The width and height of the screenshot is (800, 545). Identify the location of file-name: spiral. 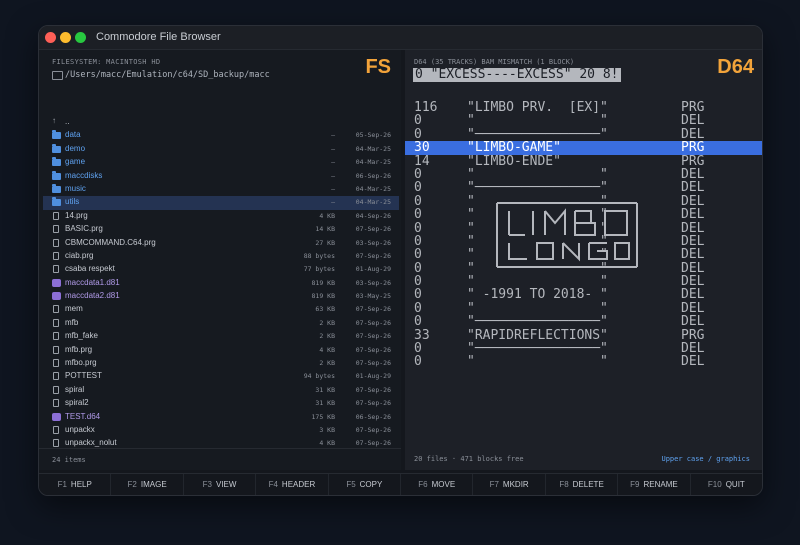
(75, 389).